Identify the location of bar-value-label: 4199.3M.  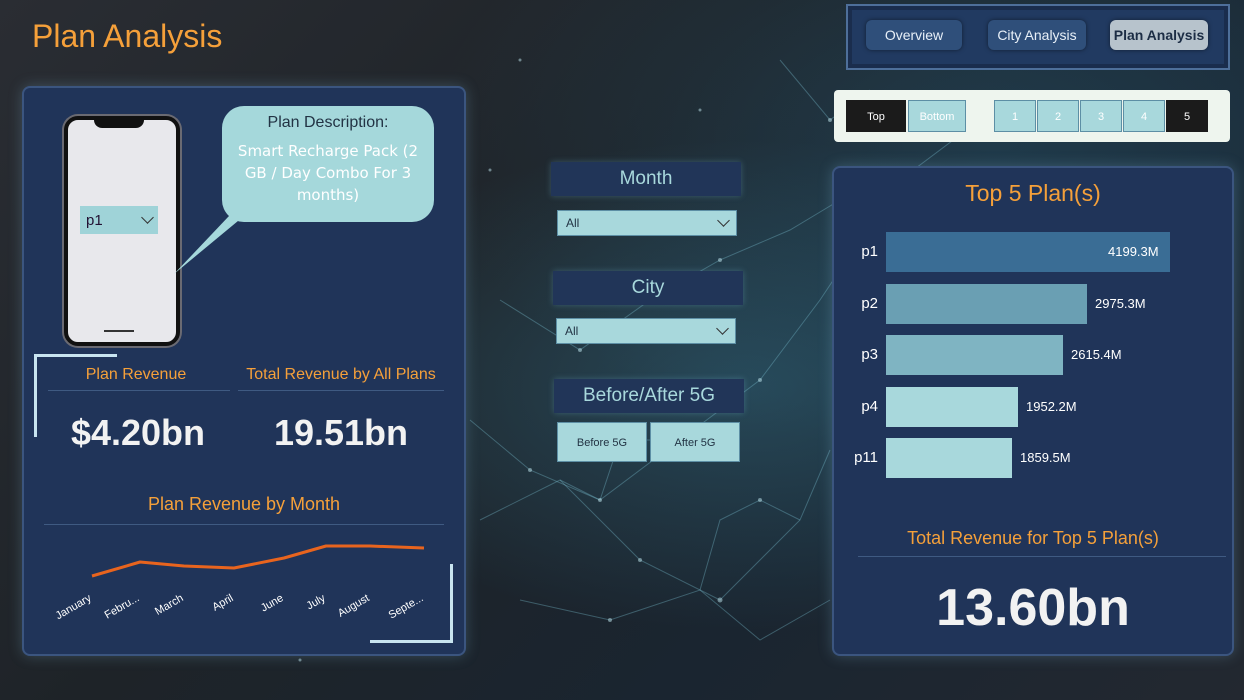
(1133, 251).